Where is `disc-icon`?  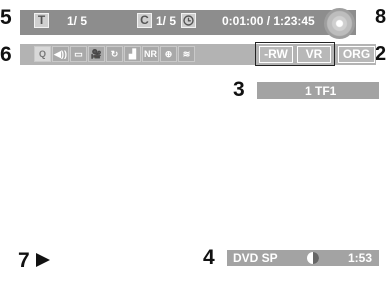
disc-icon is located at coordinates (339, 23).